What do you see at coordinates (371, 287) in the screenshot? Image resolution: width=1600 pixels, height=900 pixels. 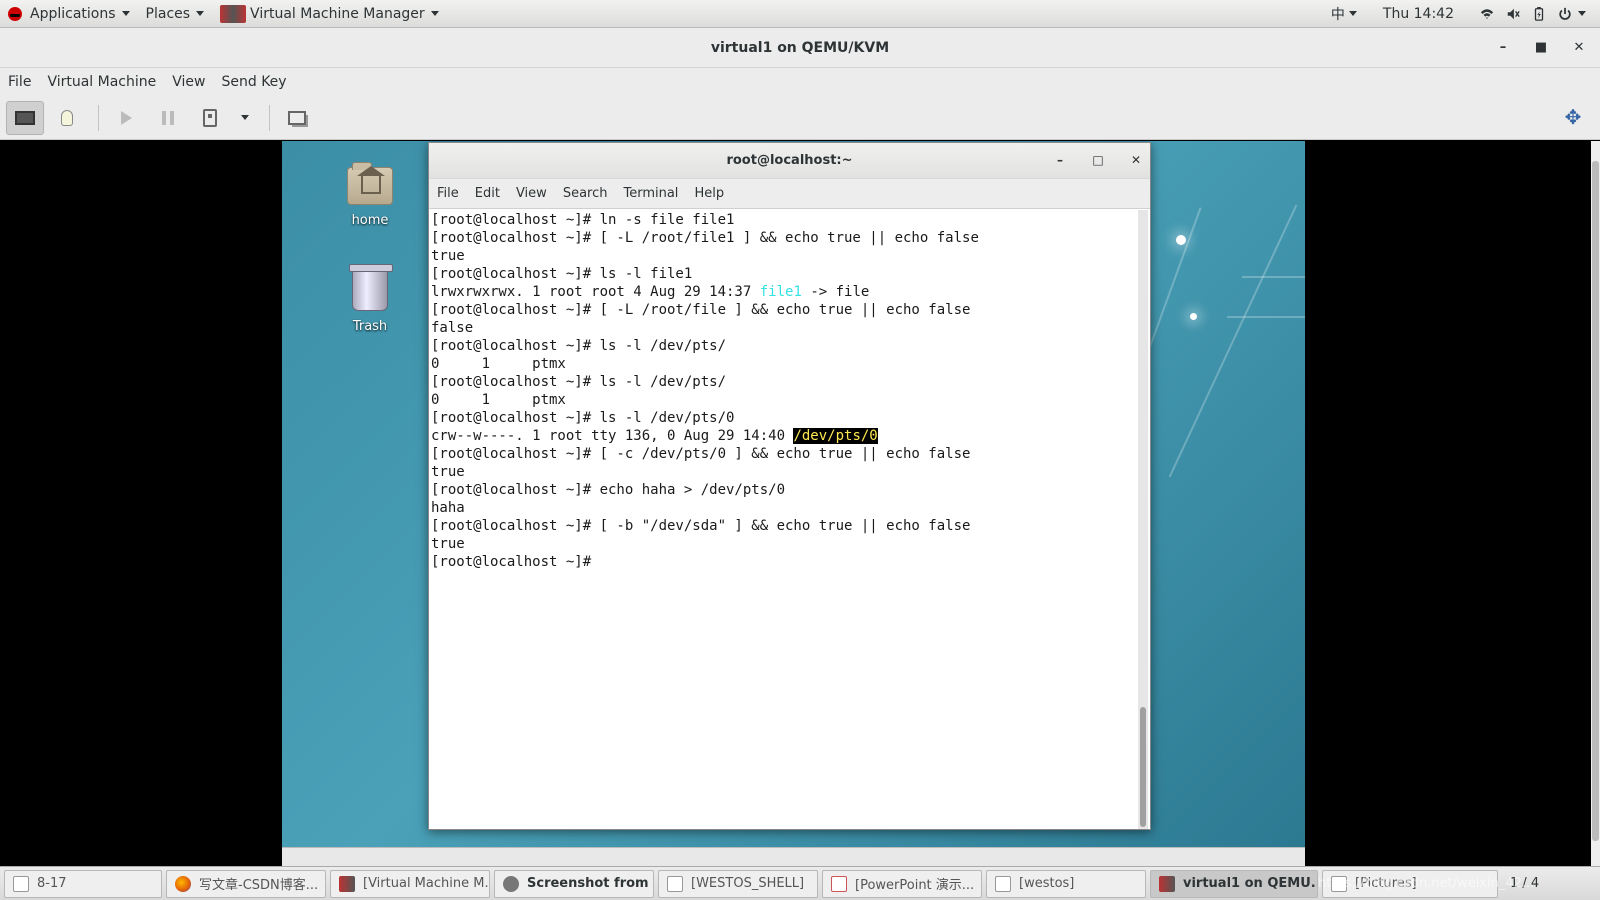 I see `trash-icon` at bounding box center [371, 287].